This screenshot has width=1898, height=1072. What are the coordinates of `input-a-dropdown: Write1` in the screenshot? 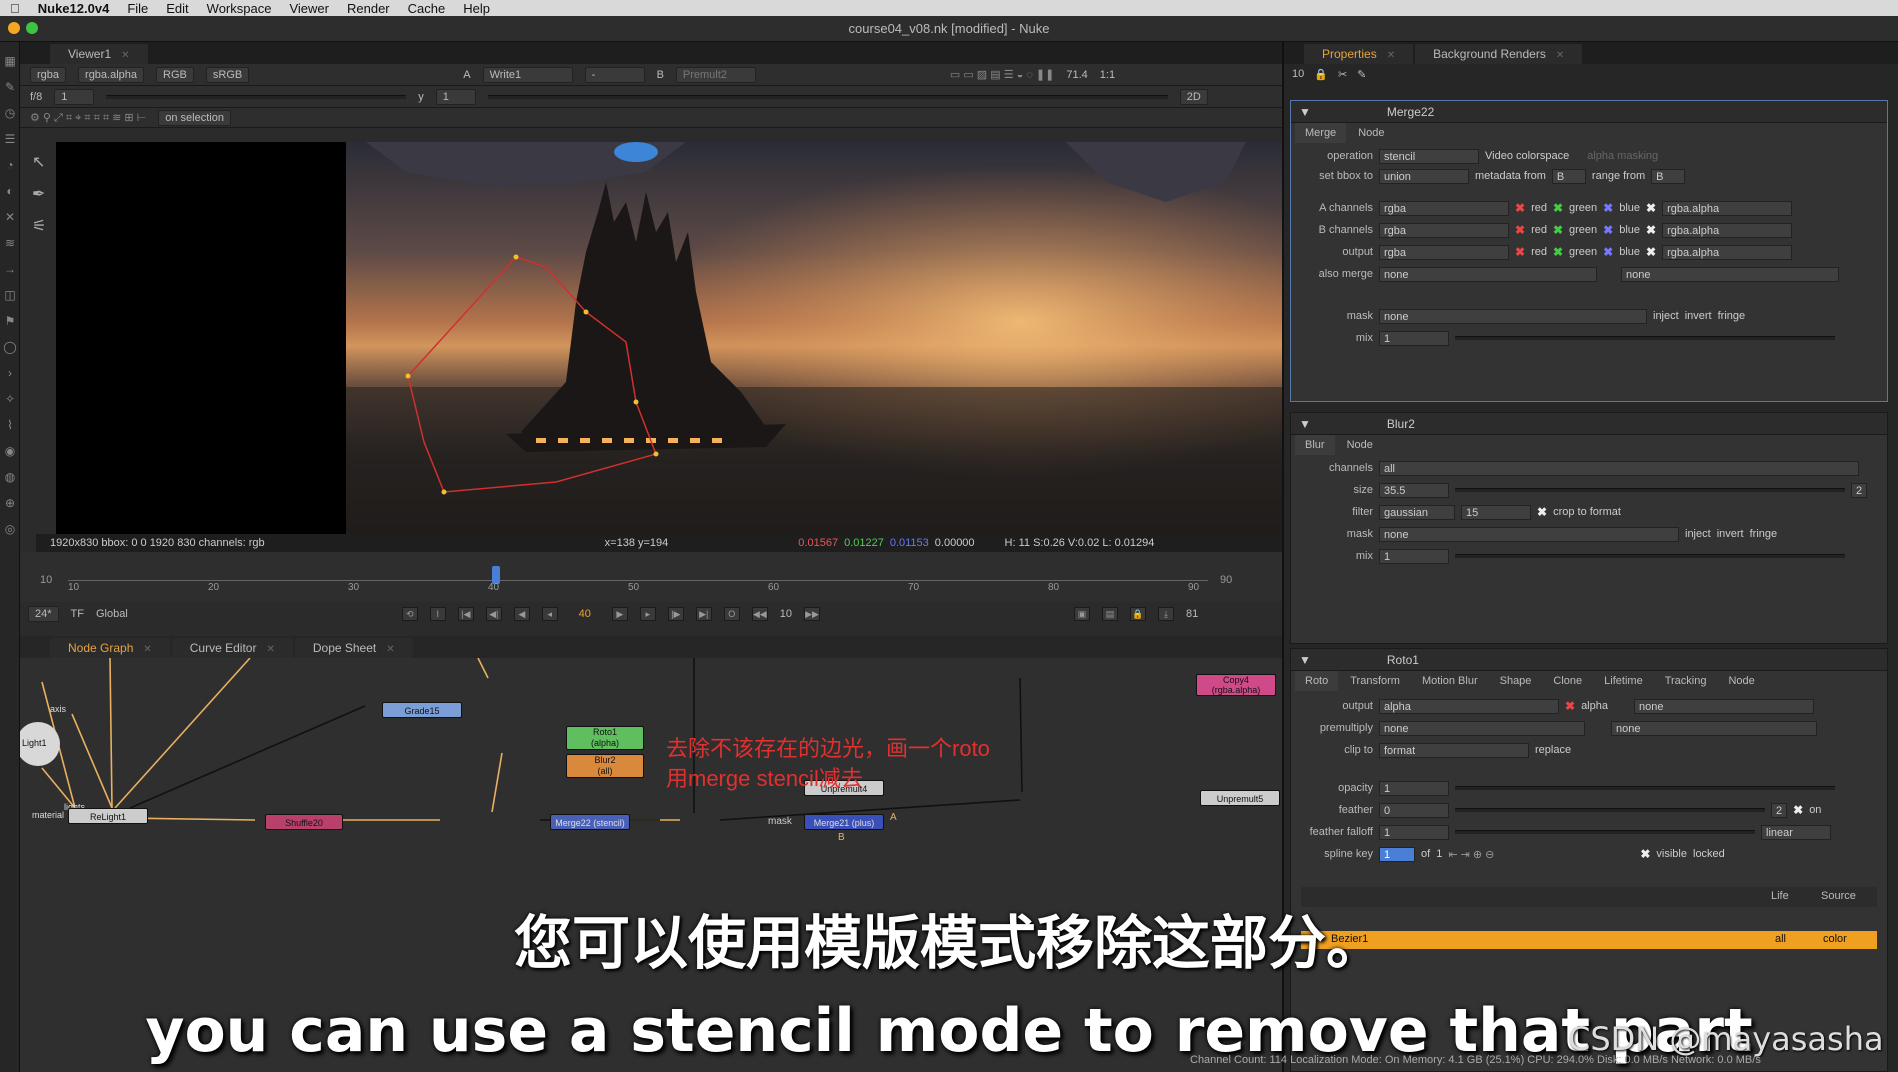 It's located at (527, 74).